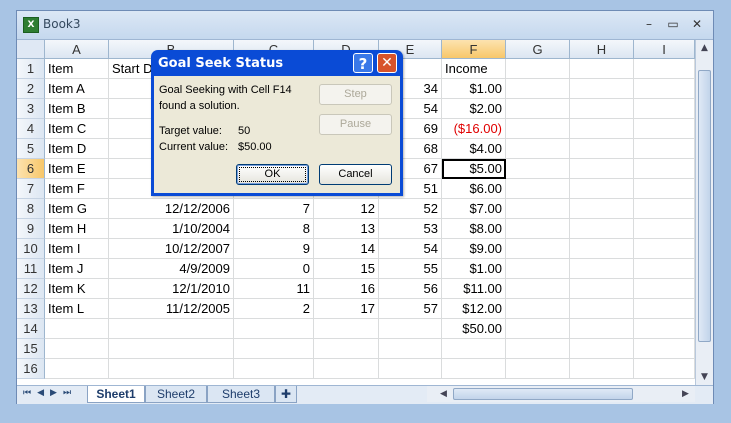 The width and height of the screenshot is (731, 423). I want to click on cell-b15, so click(171, 349).